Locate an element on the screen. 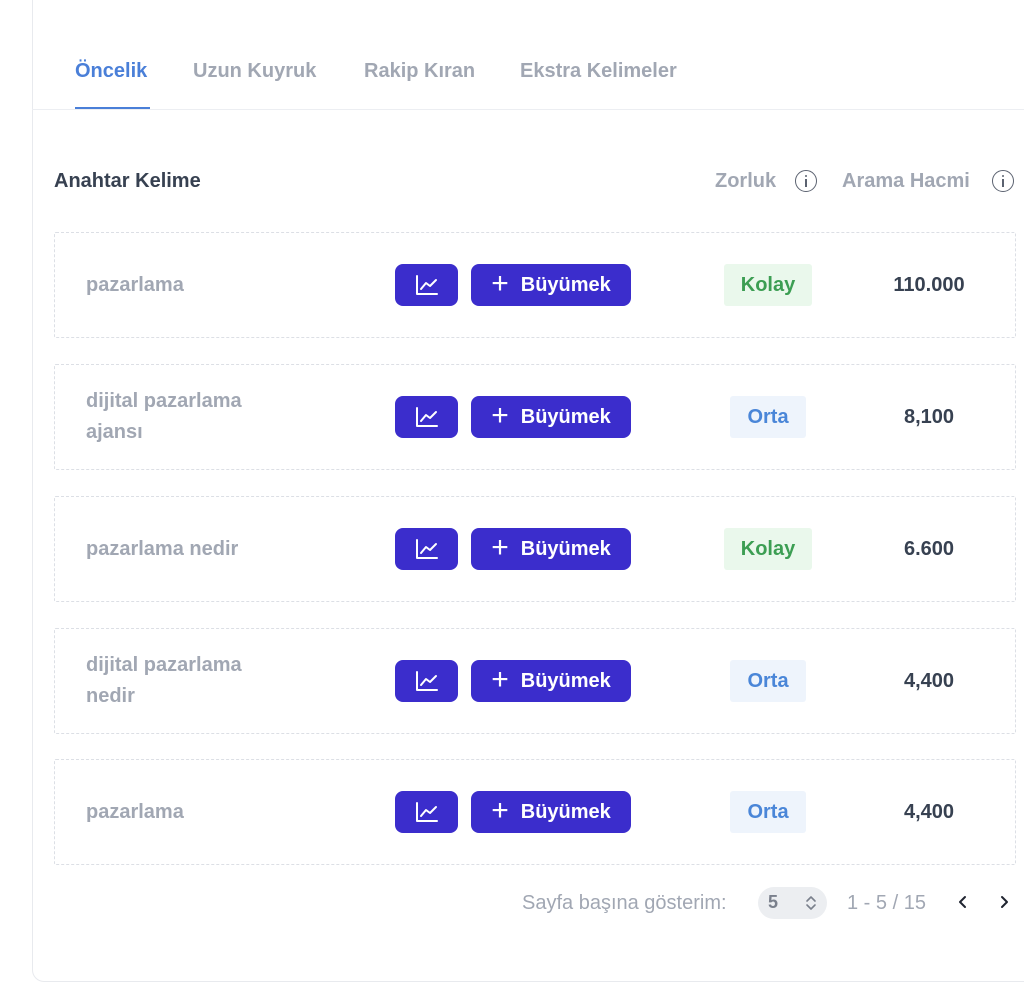 This screenshot has width=1024, height=984. tab-ekstra-kelimeler: Ekstra Kelimeler is located at coordinates (598, 71).